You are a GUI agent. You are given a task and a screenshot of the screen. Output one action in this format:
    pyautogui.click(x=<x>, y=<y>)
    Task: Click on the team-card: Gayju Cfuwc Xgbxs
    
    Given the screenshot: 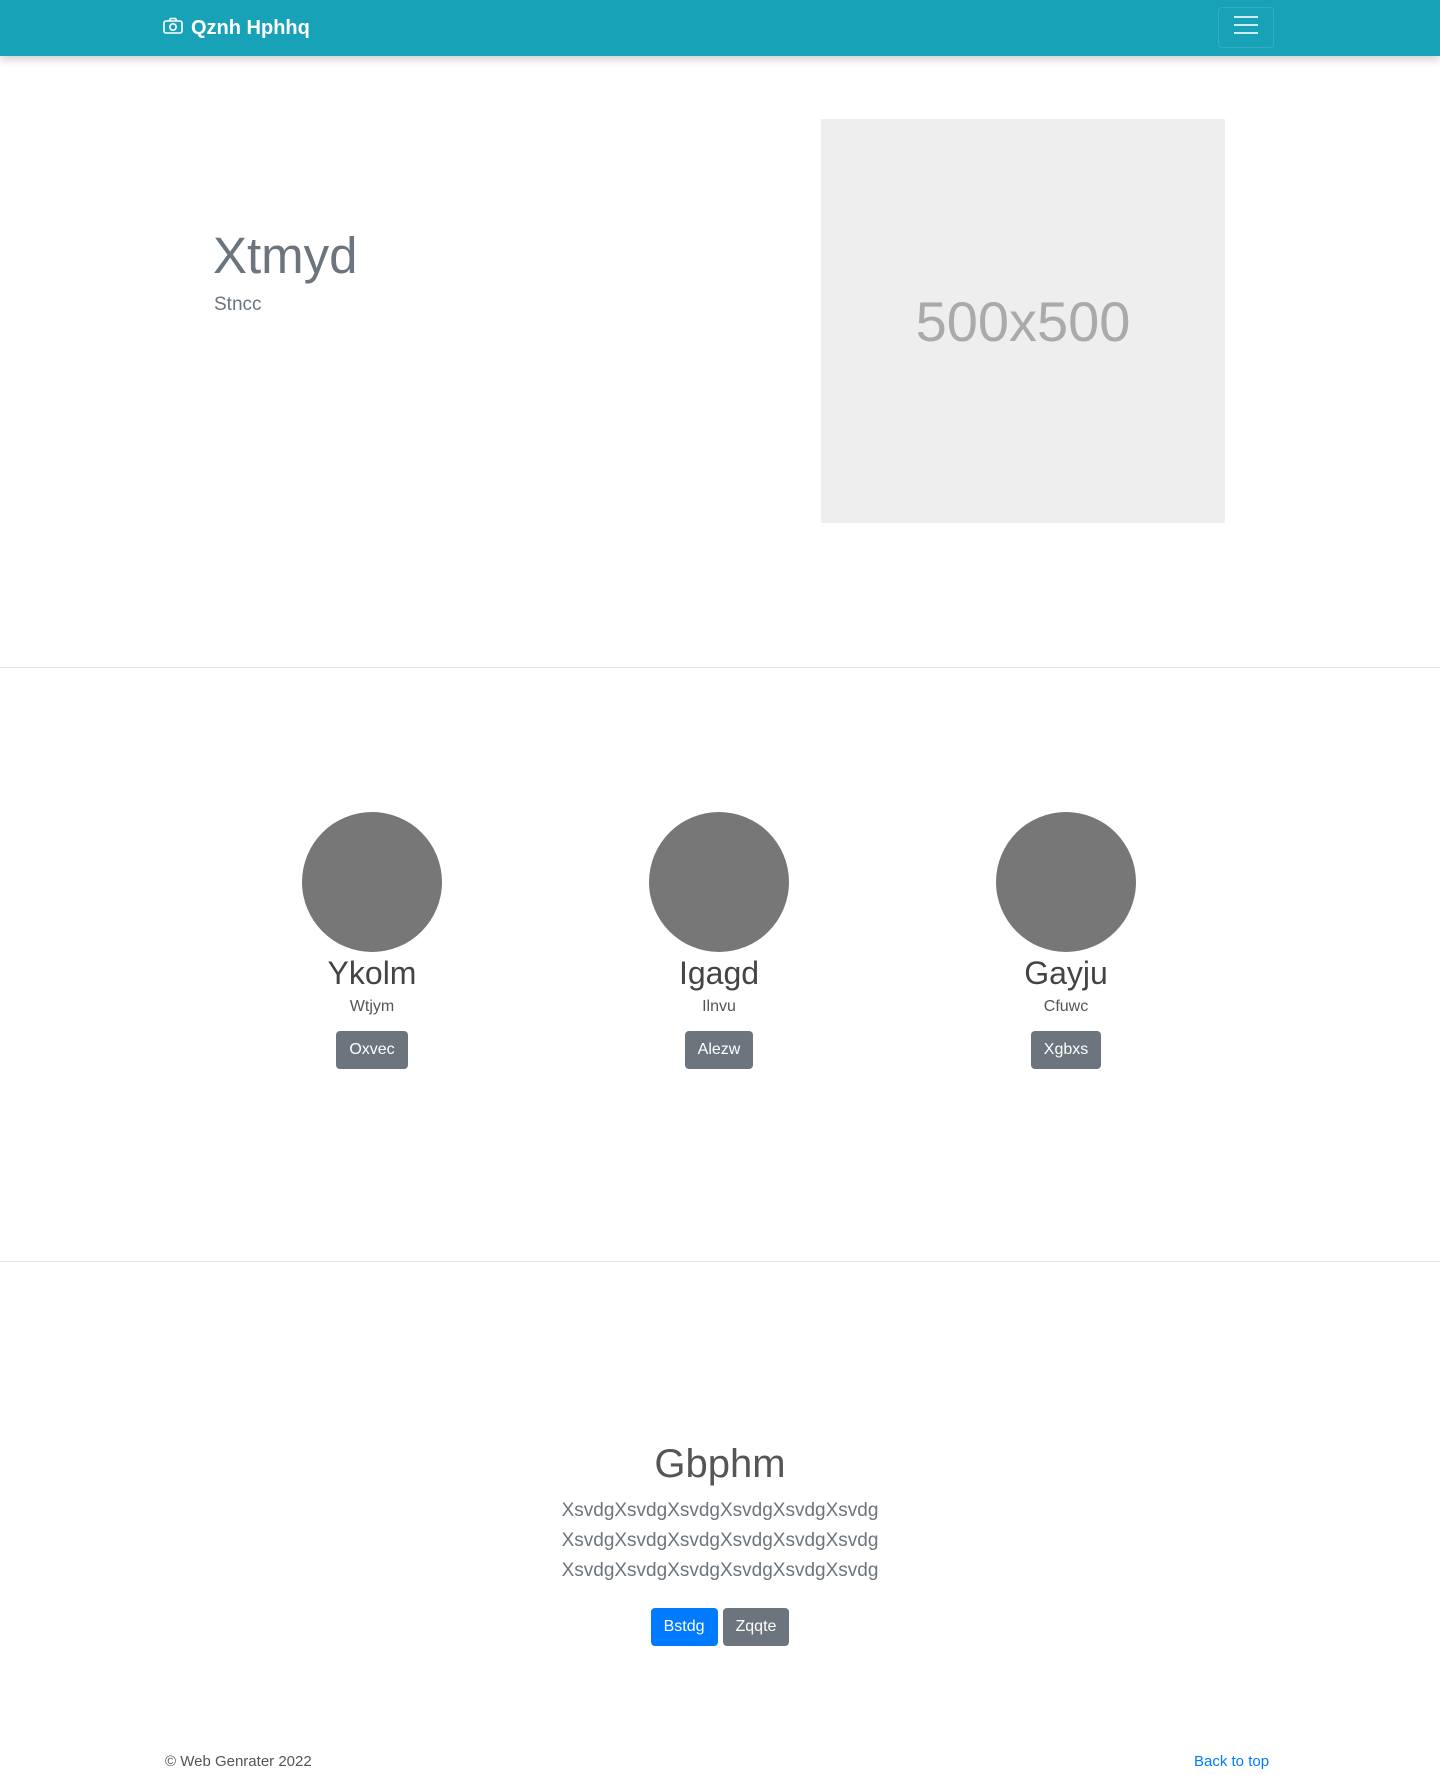 What is the action you would take?
    pyautogui.click(x=1066, y=941)
    